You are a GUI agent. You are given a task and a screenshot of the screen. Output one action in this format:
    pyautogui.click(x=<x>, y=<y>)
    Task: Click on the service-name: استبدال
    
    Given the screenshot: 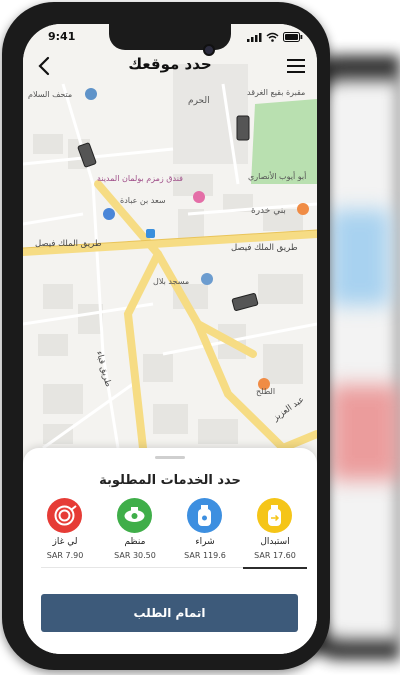 What is the action you would take?
    pyautogui.click(x=275, y=542)
    